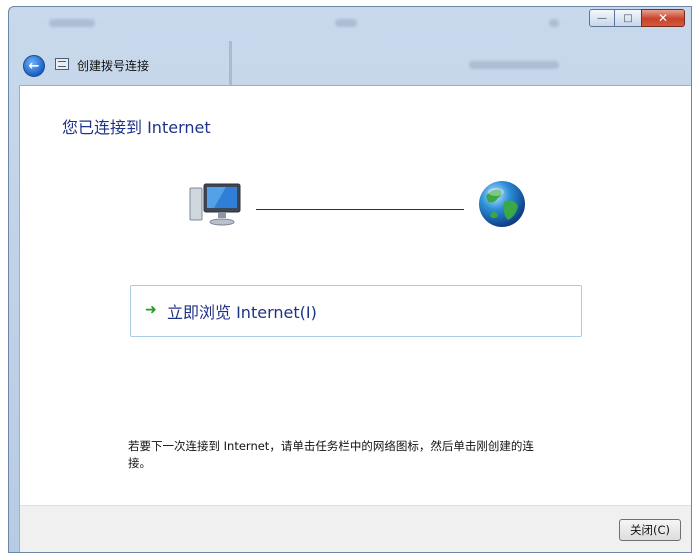 The height and width of the screenshot is (553, 692). What do you see at coordinates (514, 65) in the screenshot?
I see `blurred-nav-text` at bounding box center [514, 65].